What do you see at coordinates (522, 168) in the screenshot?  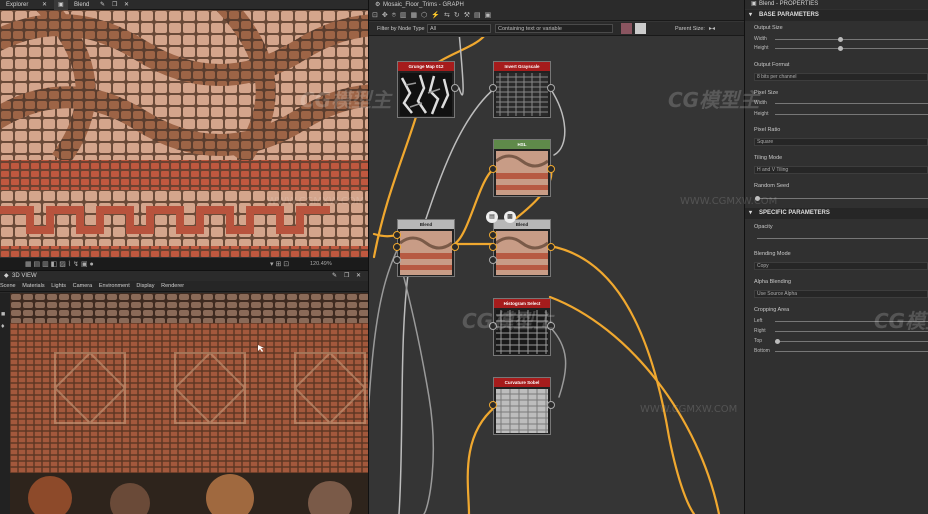 I see `node-hsl: HSL` at bounding box center [522, 168].